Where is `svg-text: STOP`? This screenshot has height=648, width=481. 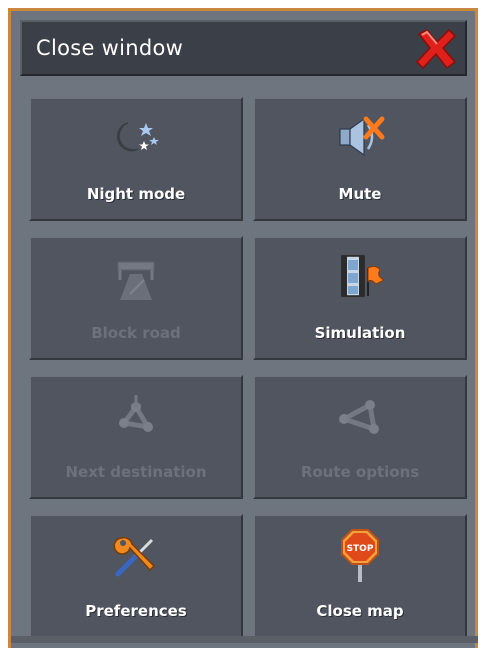
svg-text: STOP is located at coordinates (360, 549).